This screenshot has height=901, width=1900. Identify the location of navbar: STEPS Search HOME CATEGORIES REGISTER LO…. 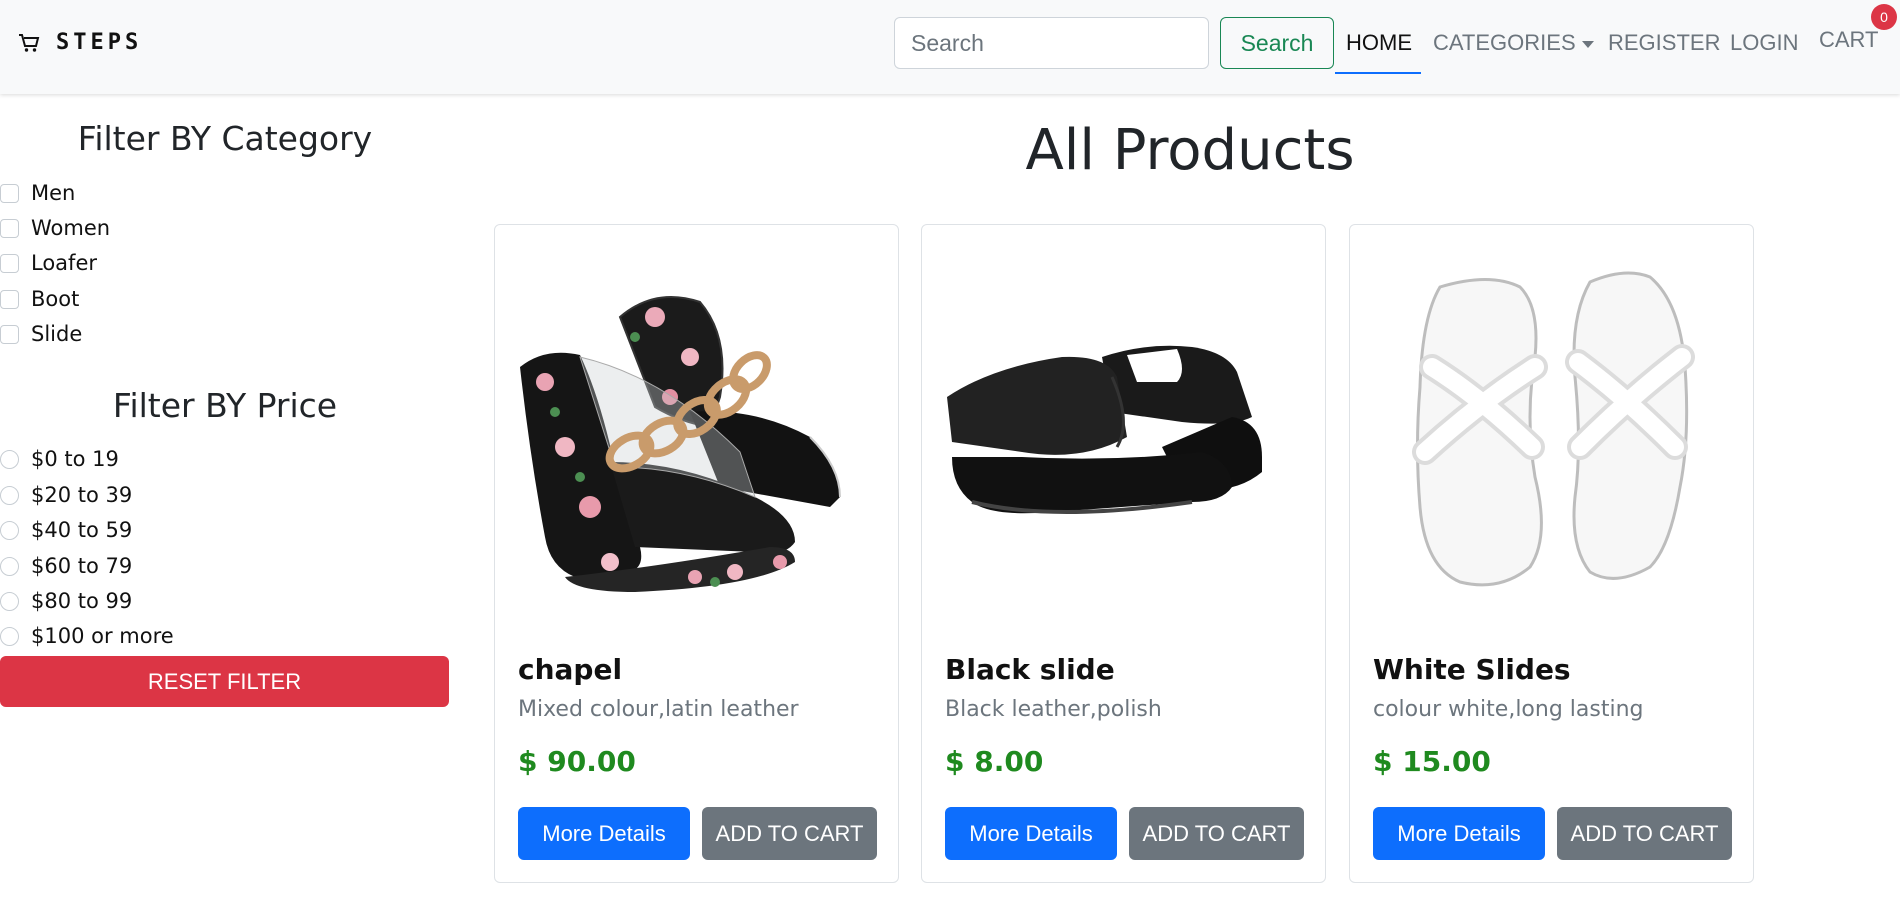
(950, 47).